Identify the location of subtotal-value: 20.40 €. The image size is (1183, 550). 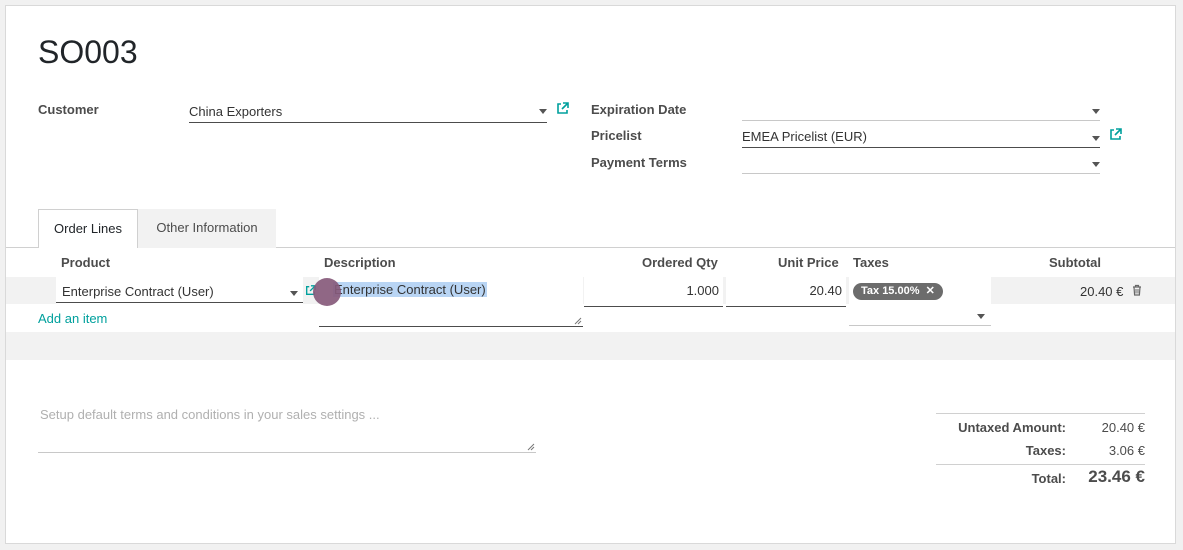
(1102, 291).